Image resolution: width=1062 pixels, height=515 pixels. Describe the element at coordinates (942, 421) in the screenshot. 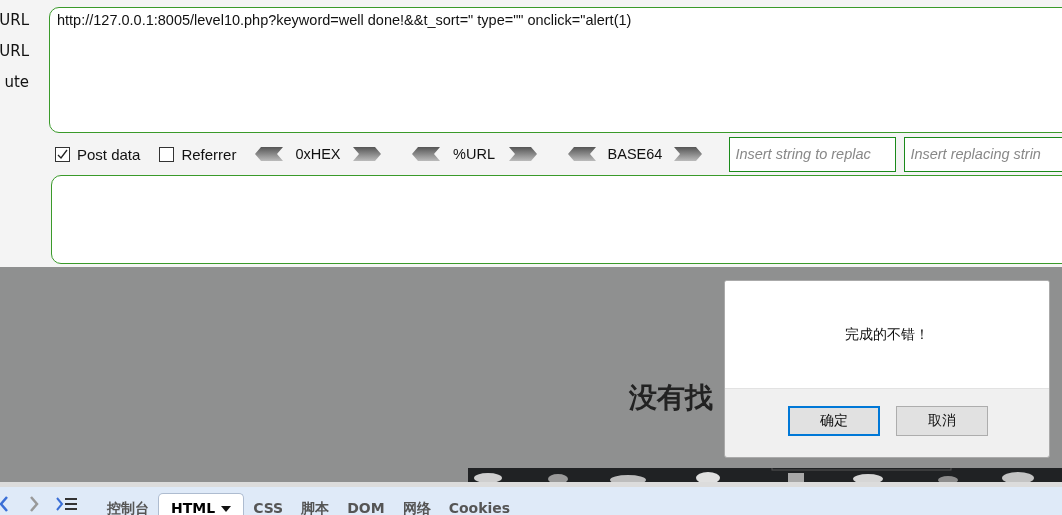

I see `dialog-button: 取消` at that location.